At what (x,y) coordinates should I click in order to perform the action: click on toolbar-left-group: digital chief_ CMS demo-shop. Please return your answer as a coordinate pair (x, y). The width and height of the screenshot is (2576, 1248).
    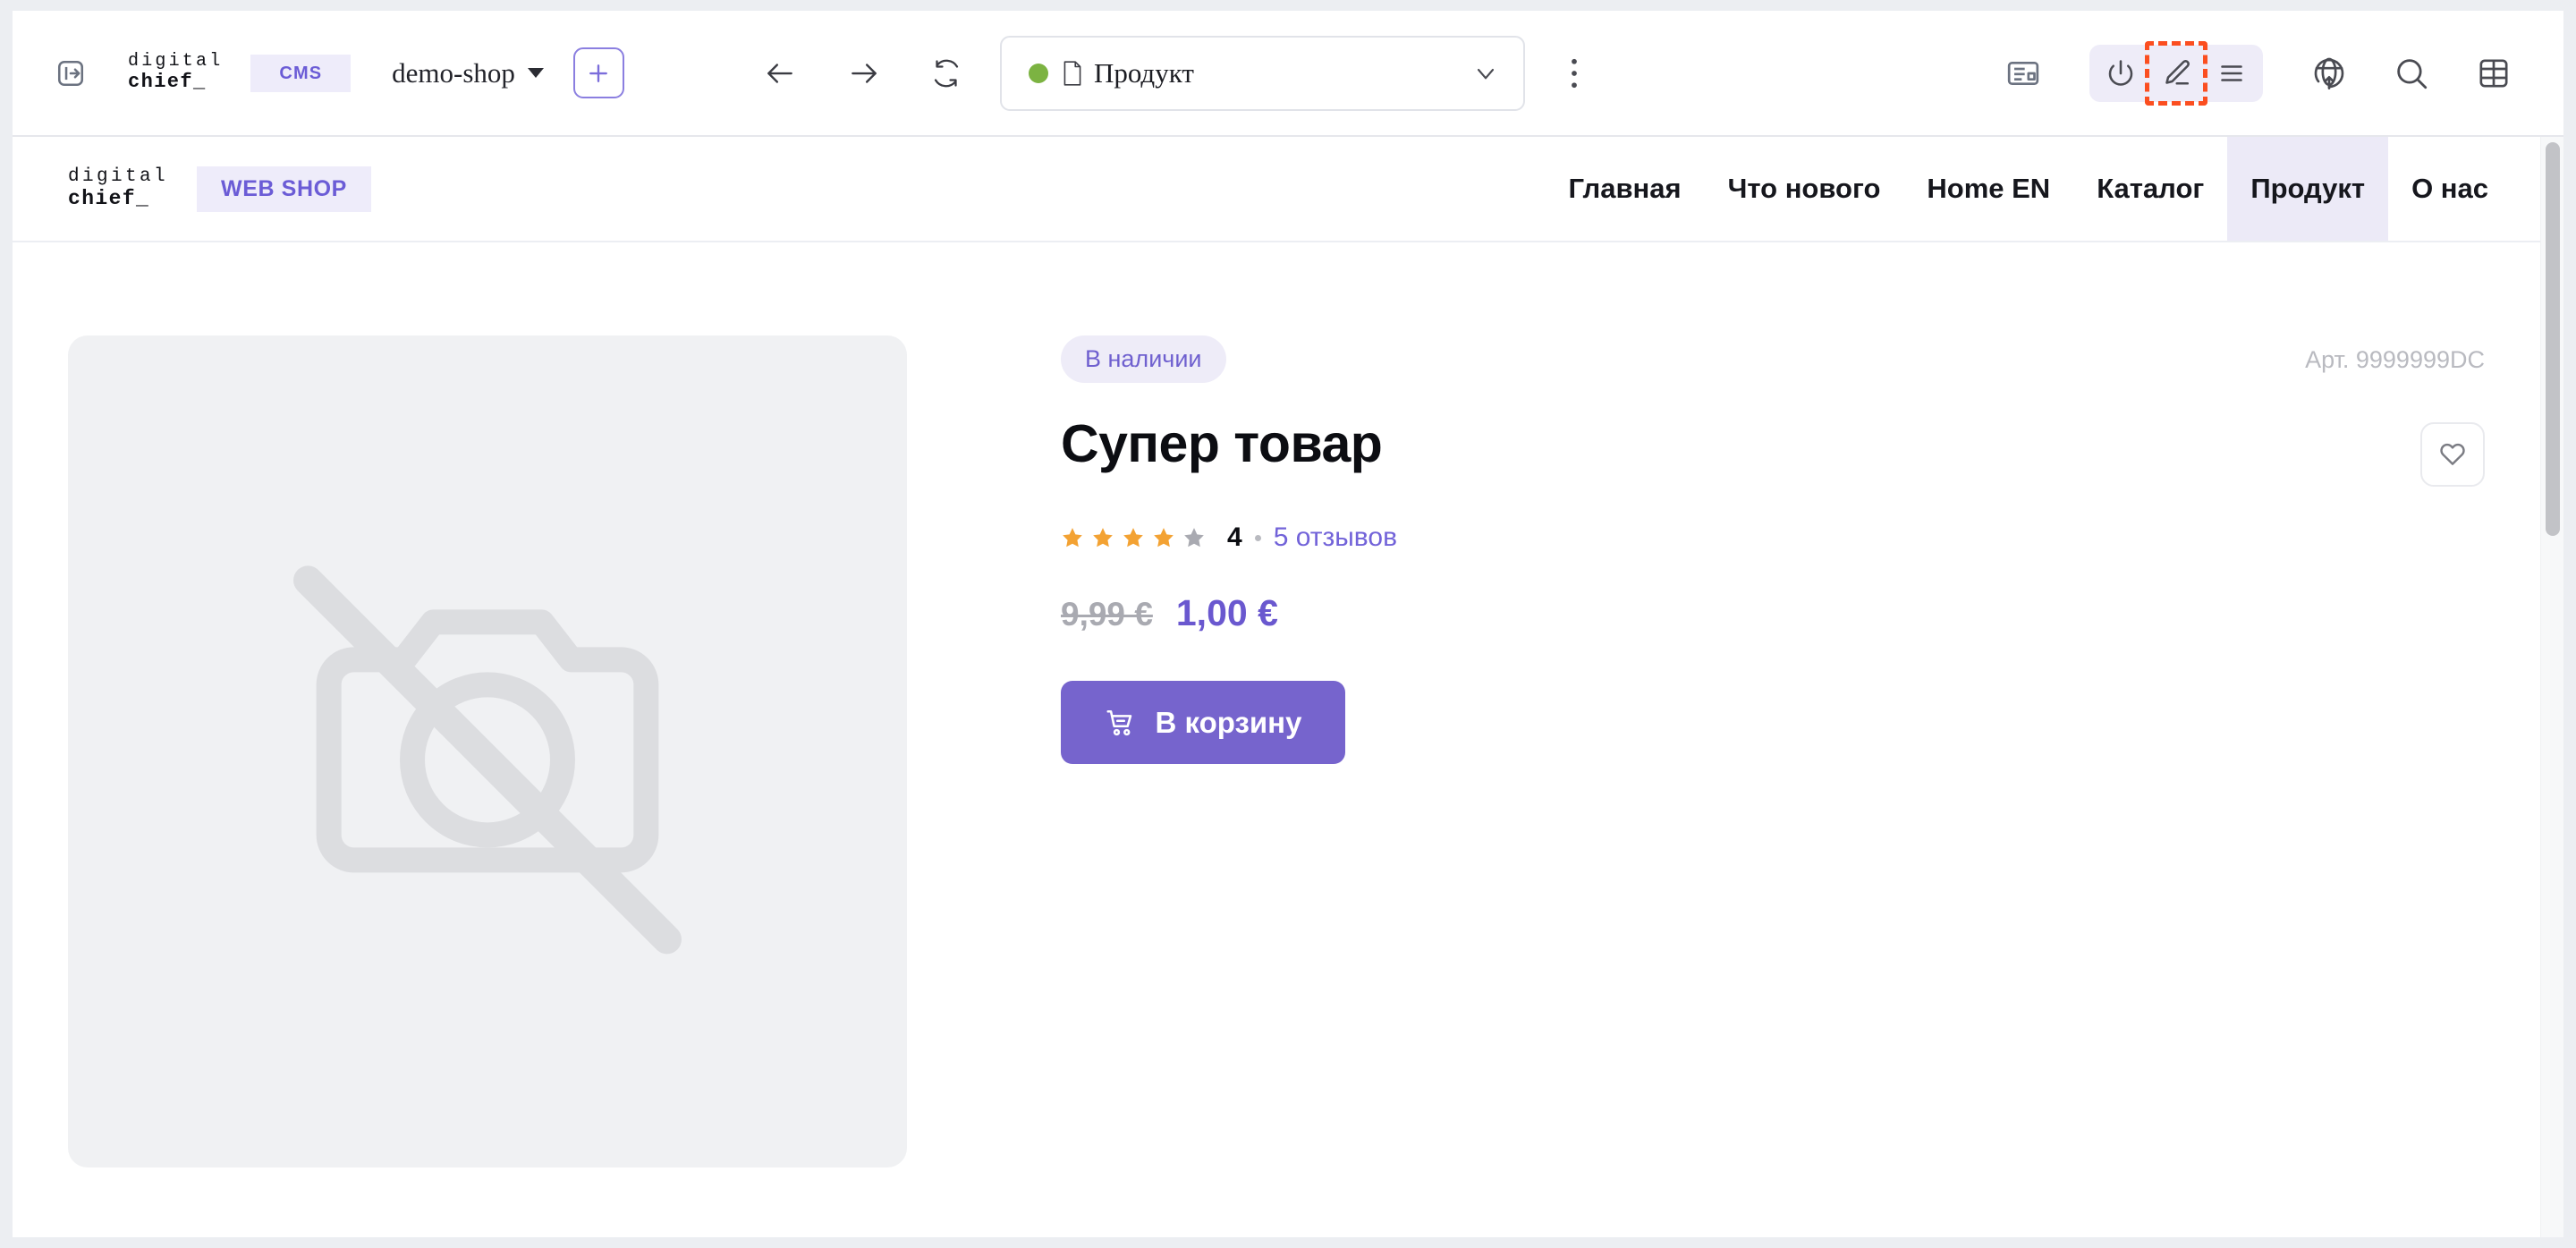
    Looking at the image, I should click on (318, 72).